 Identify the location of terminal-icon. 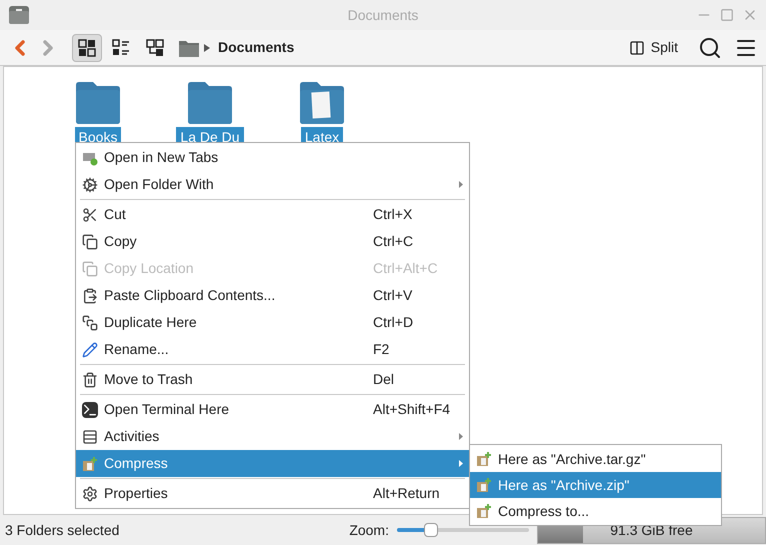
(90, 410).